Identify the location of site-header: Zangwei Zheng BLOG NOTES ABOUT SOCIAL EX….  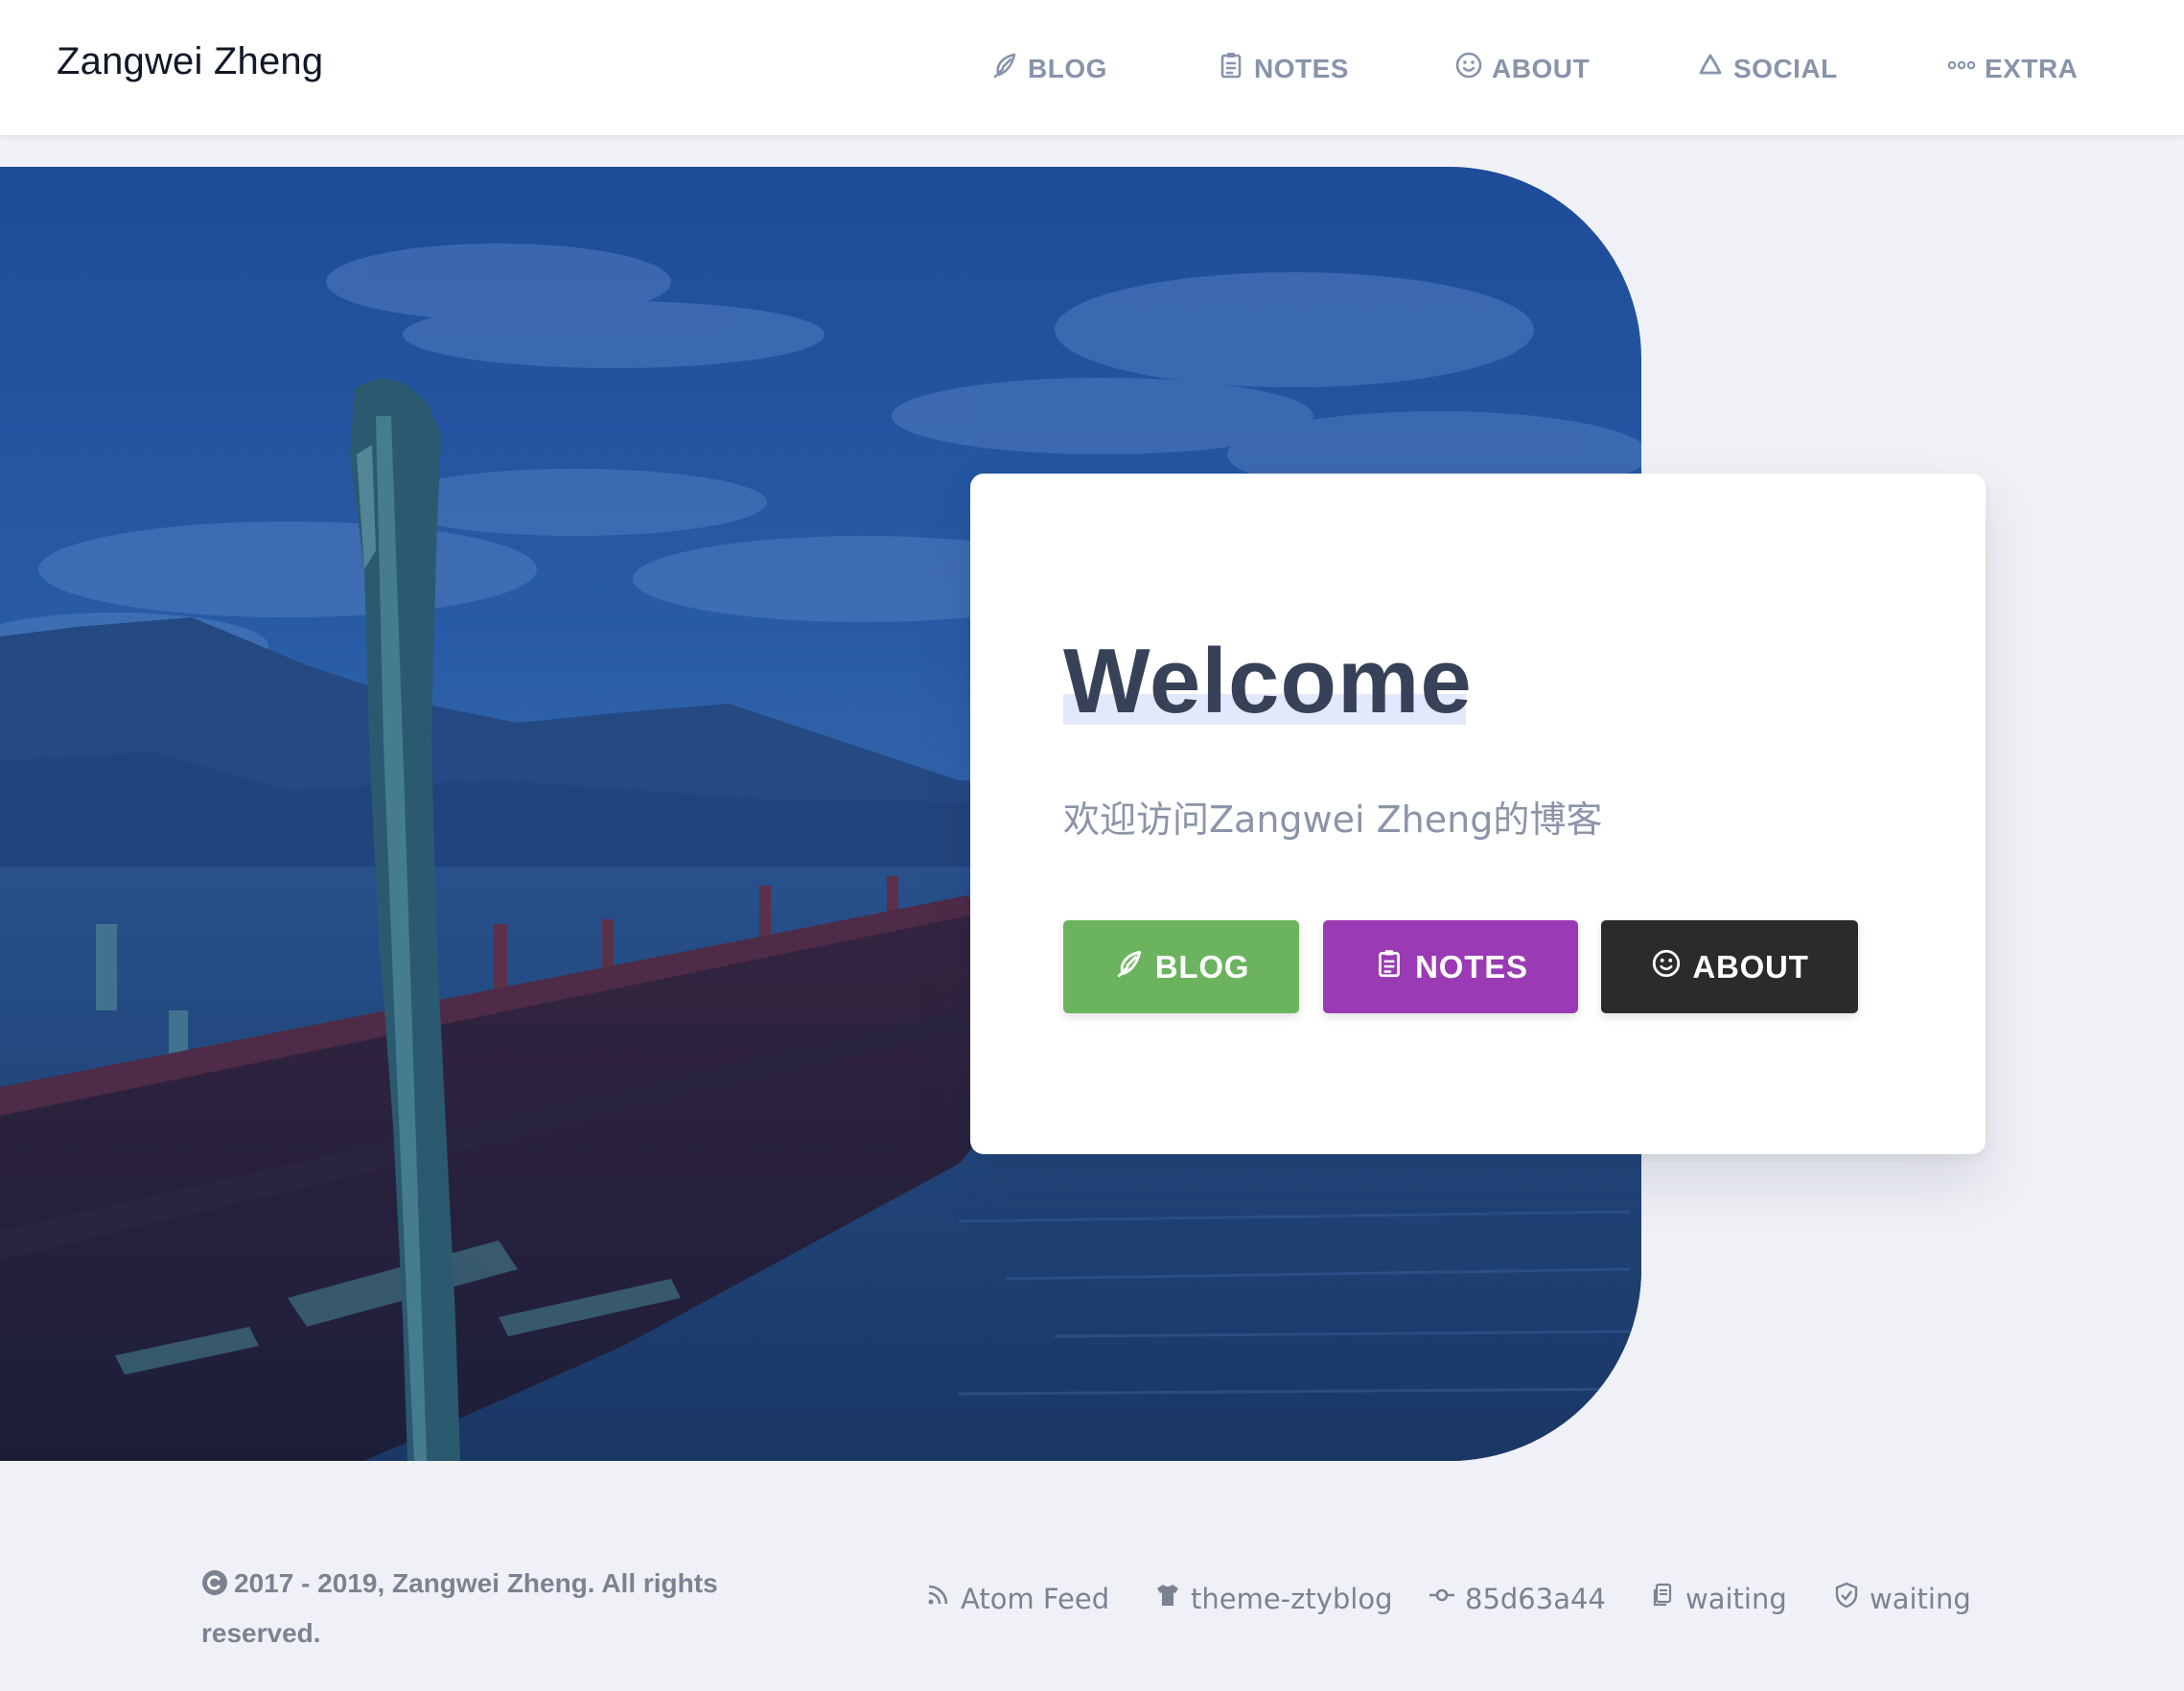
(1092, 67).